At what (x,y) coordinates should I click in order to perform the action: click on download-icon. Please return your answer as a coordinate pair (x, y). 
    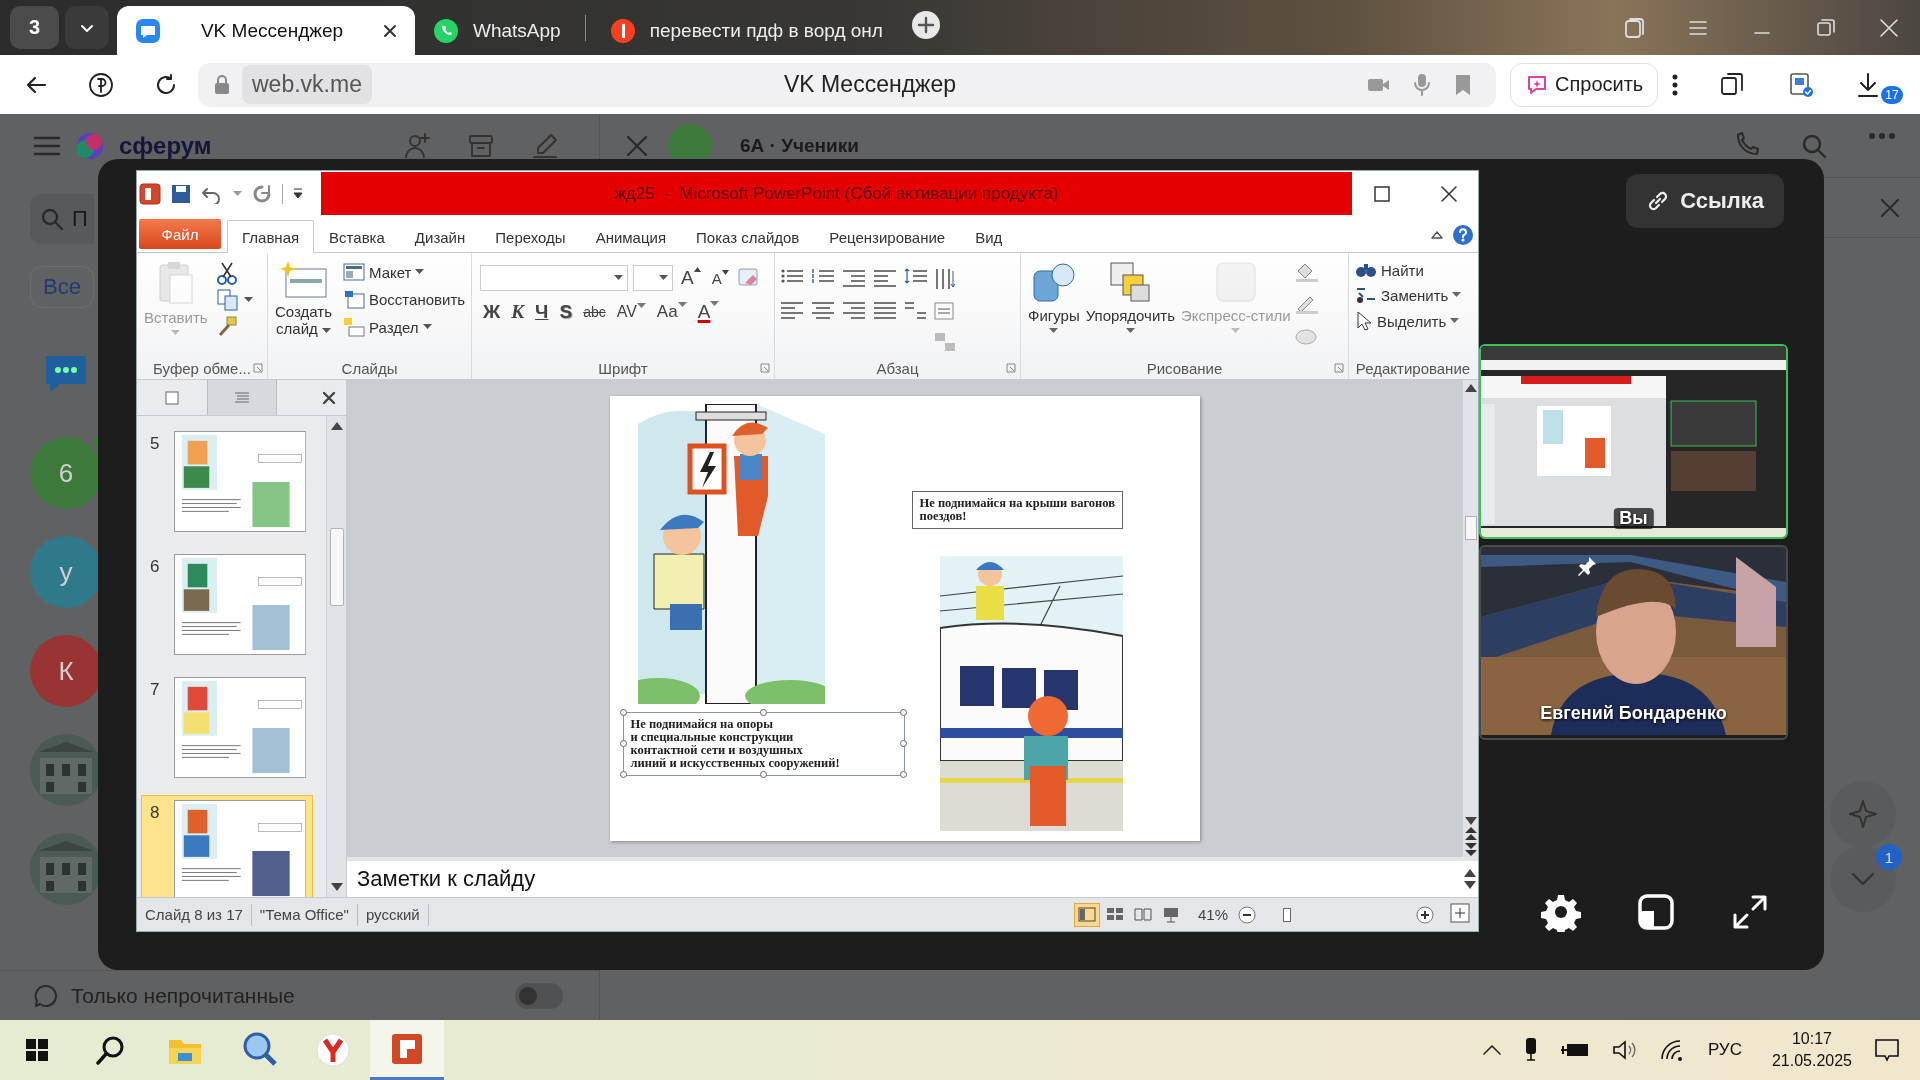
    Looking at the image, I should click on (1868, 84).